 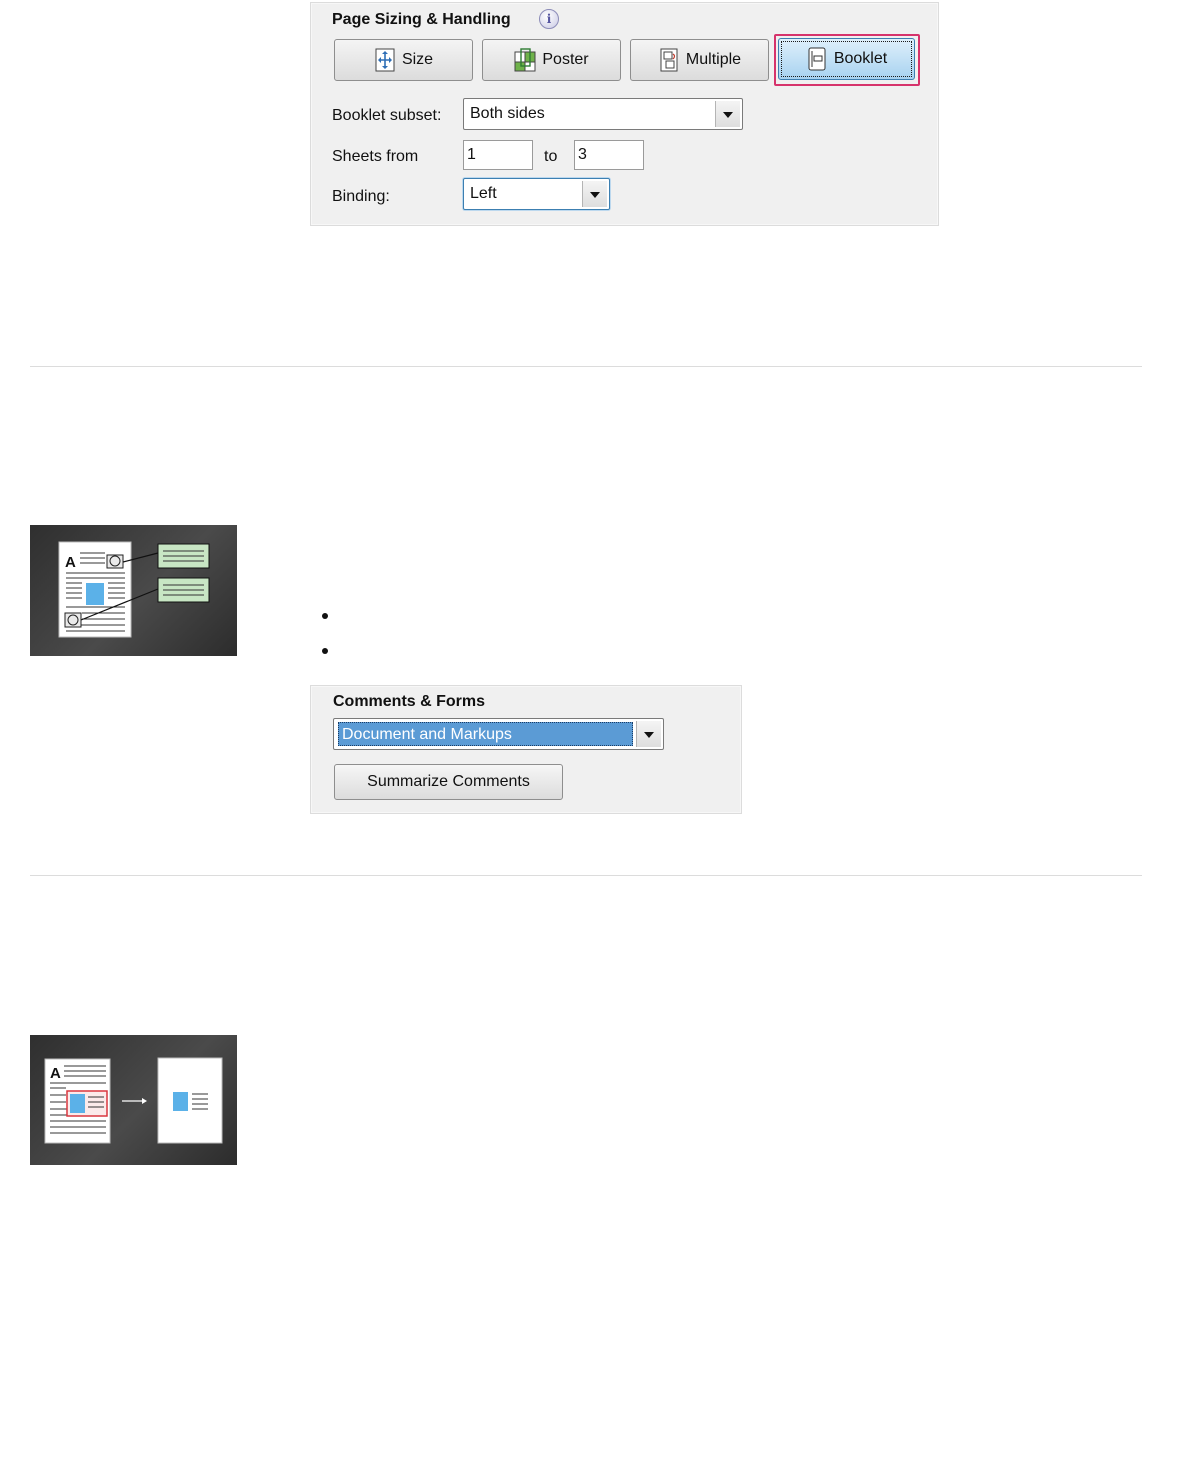 I want to click on comments-forms-value: Document and Markups, so click(x=485, y=734).